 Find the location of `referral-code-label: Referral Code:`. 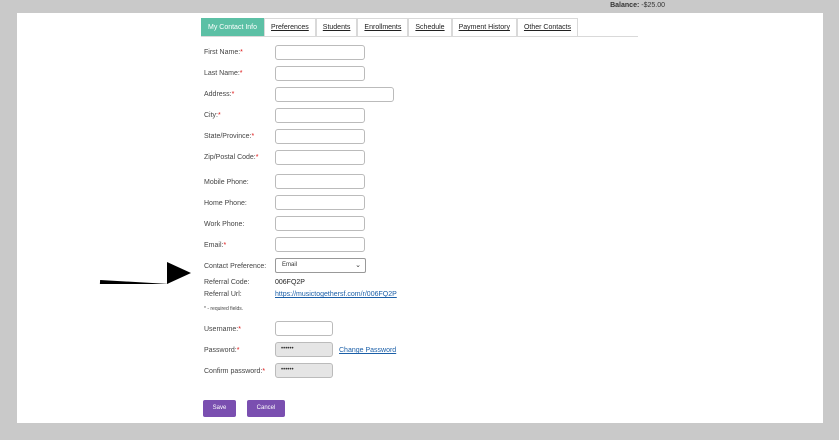

referral-code-label: Referral Code: is located at coordinates (227, 282).